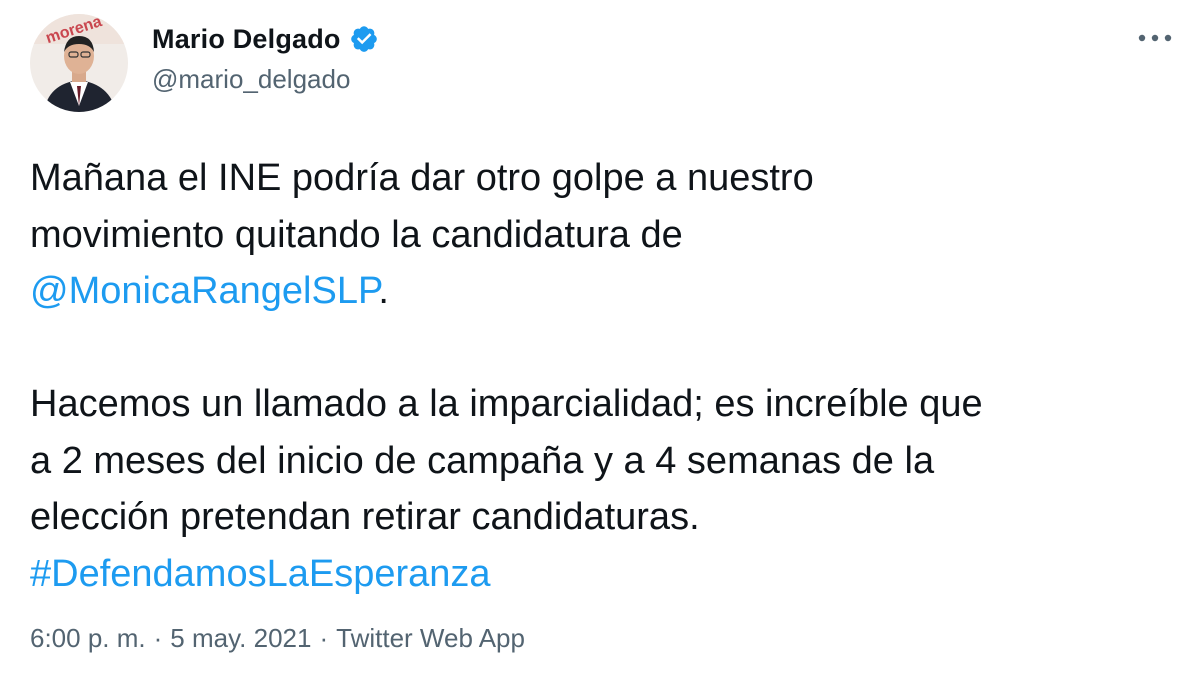 The height and width of the screenshot is (684, 1200). Describe the element at coordinates (260, 574) in the screenshot. I see `hashtag-link: #DefendamosLaEsperanza` at that location.